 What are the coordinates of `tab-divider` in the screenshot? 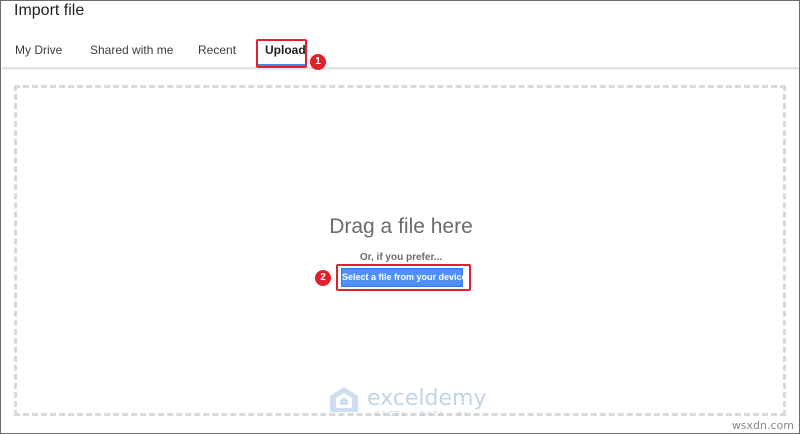 It's located at (400, 68).